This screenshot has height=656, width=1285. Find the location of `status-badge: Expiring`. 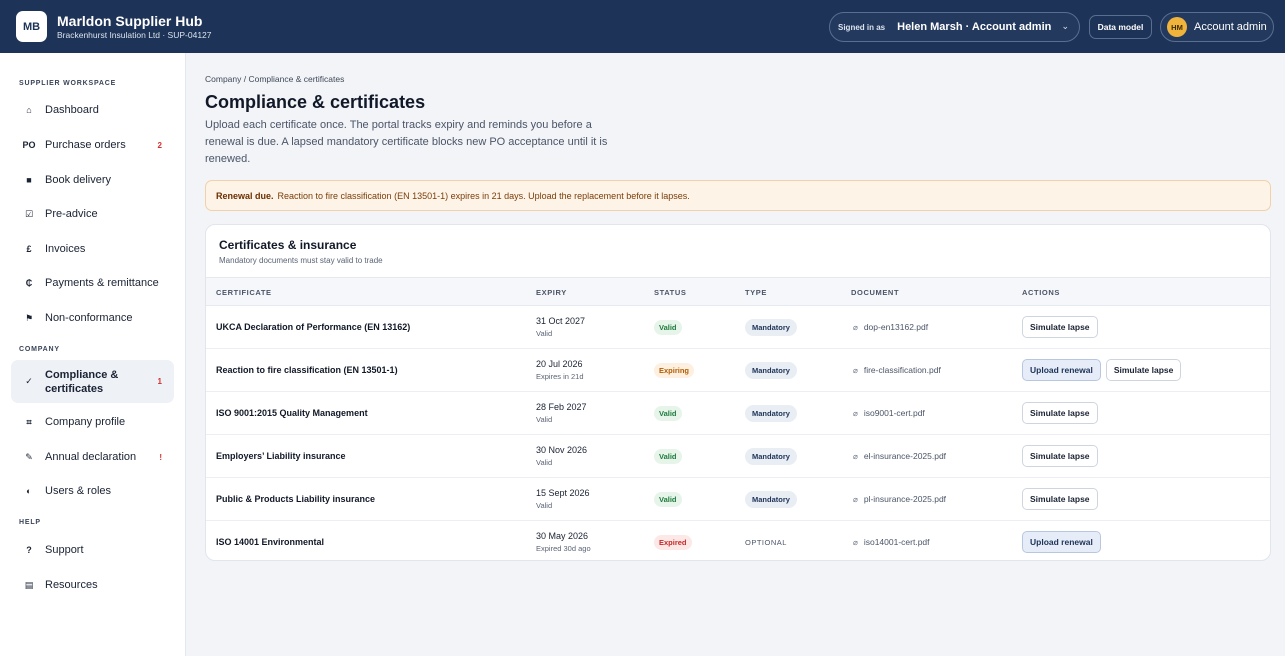

status-badge: Expiring is located at coordinates (674, 370).